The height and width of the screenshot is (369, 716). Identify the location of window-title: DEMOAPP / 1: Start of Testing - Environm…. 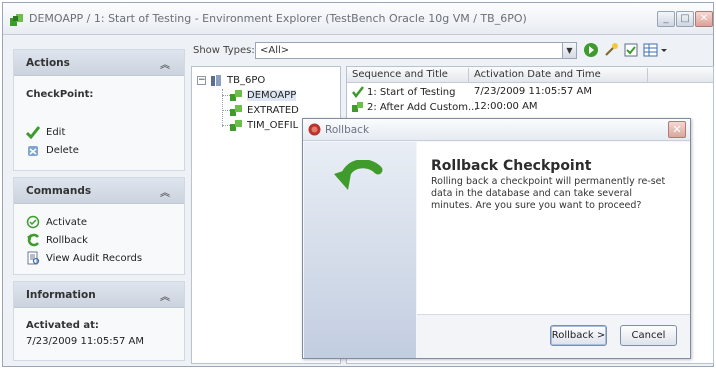
(278, 18).